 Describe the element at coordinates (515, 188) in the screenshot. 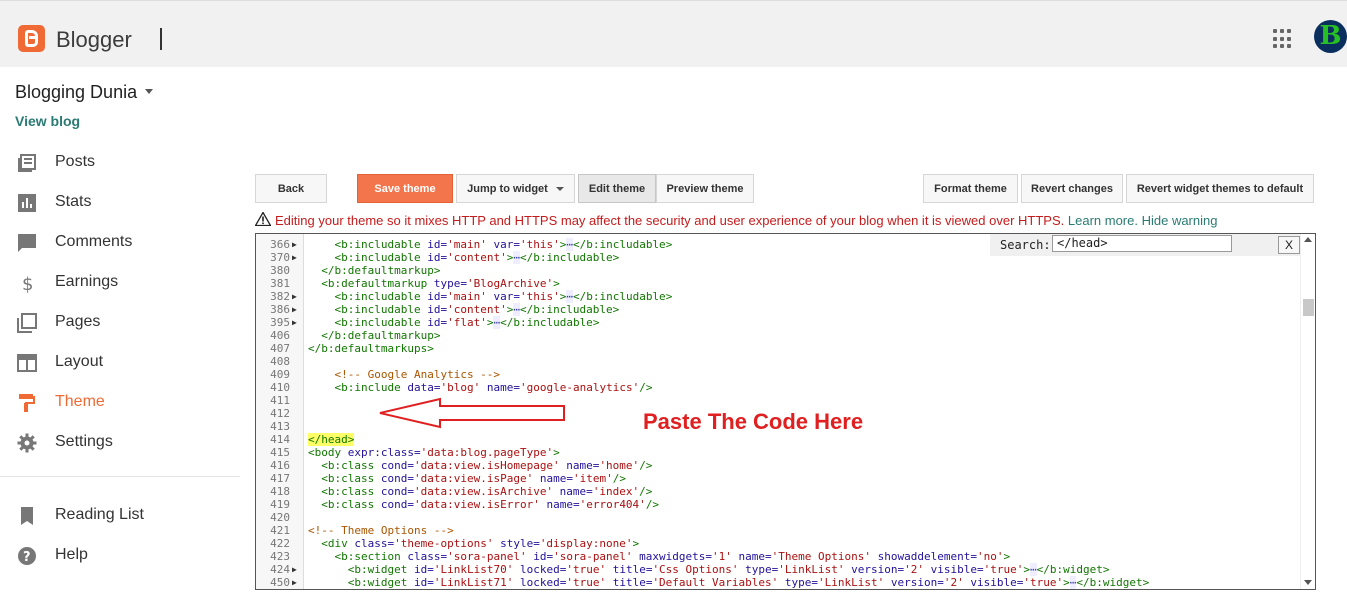

I see `jump-to-widget-dropdown: Jump to widget` at that location.